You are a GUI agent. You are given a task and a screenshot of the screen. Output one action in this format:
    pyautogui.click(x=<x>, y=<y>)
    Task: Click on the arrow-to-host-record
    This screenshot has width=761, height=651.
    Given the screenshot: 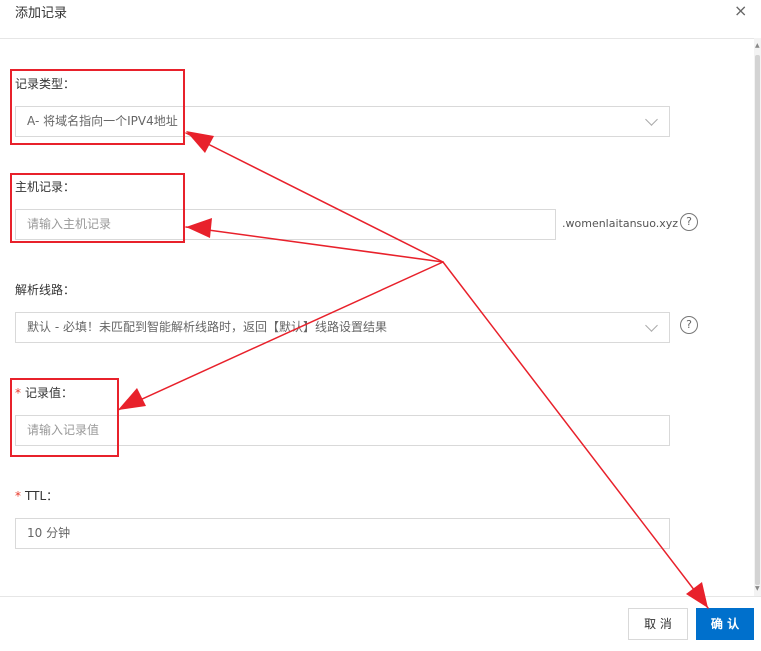 What is the action you would take?
    pyautogui.click(x=314, y=244)
    